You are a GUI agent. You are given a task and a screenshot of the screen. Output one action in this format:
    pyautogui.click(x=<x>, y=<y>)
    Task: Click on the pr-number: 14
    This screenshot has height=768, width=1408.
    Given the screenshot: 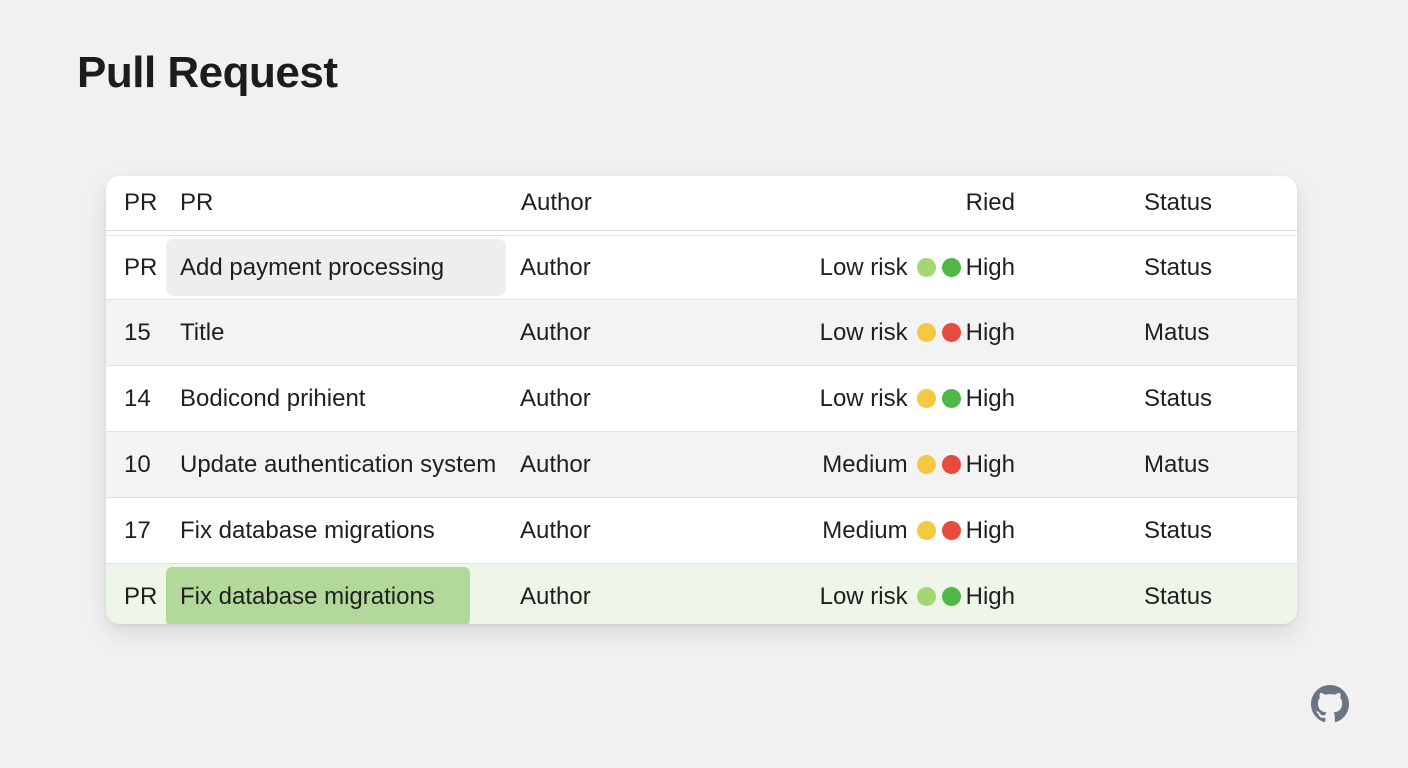 What is the action you would take?
    pyautogui.click(x=137, y=398)
    